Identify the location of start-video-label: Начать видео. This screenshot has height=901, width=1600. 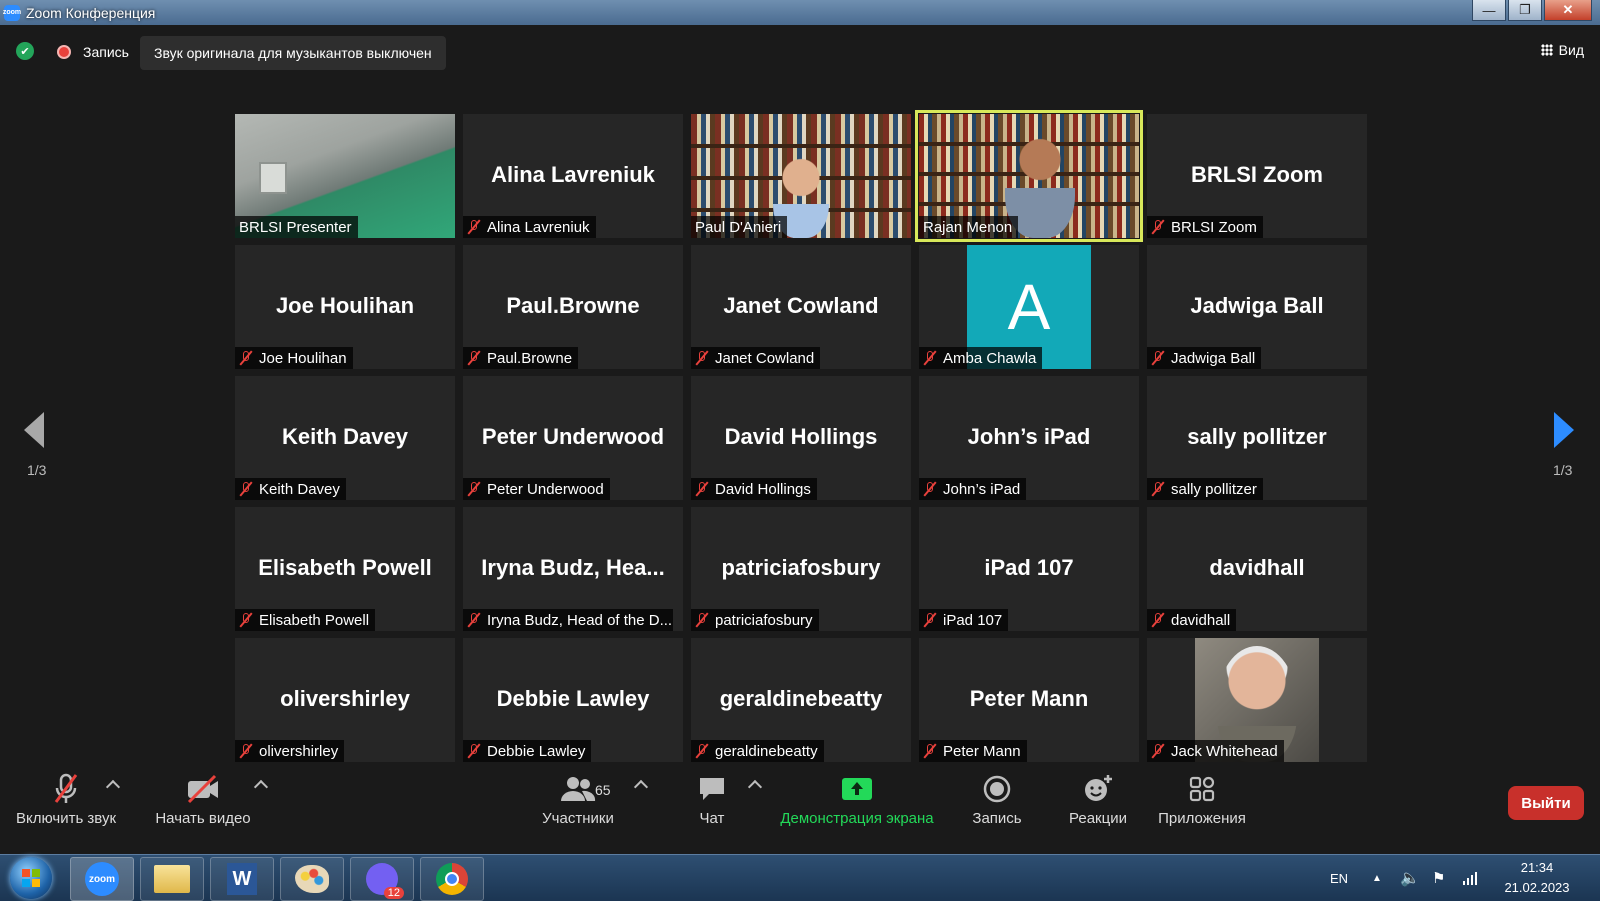
(203, 818).